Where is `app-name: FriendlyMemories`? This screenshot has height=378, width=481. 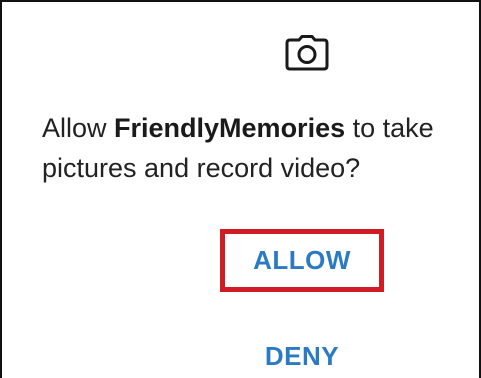
app-name: FriendlyMemories is located at coordinates (230, 128).